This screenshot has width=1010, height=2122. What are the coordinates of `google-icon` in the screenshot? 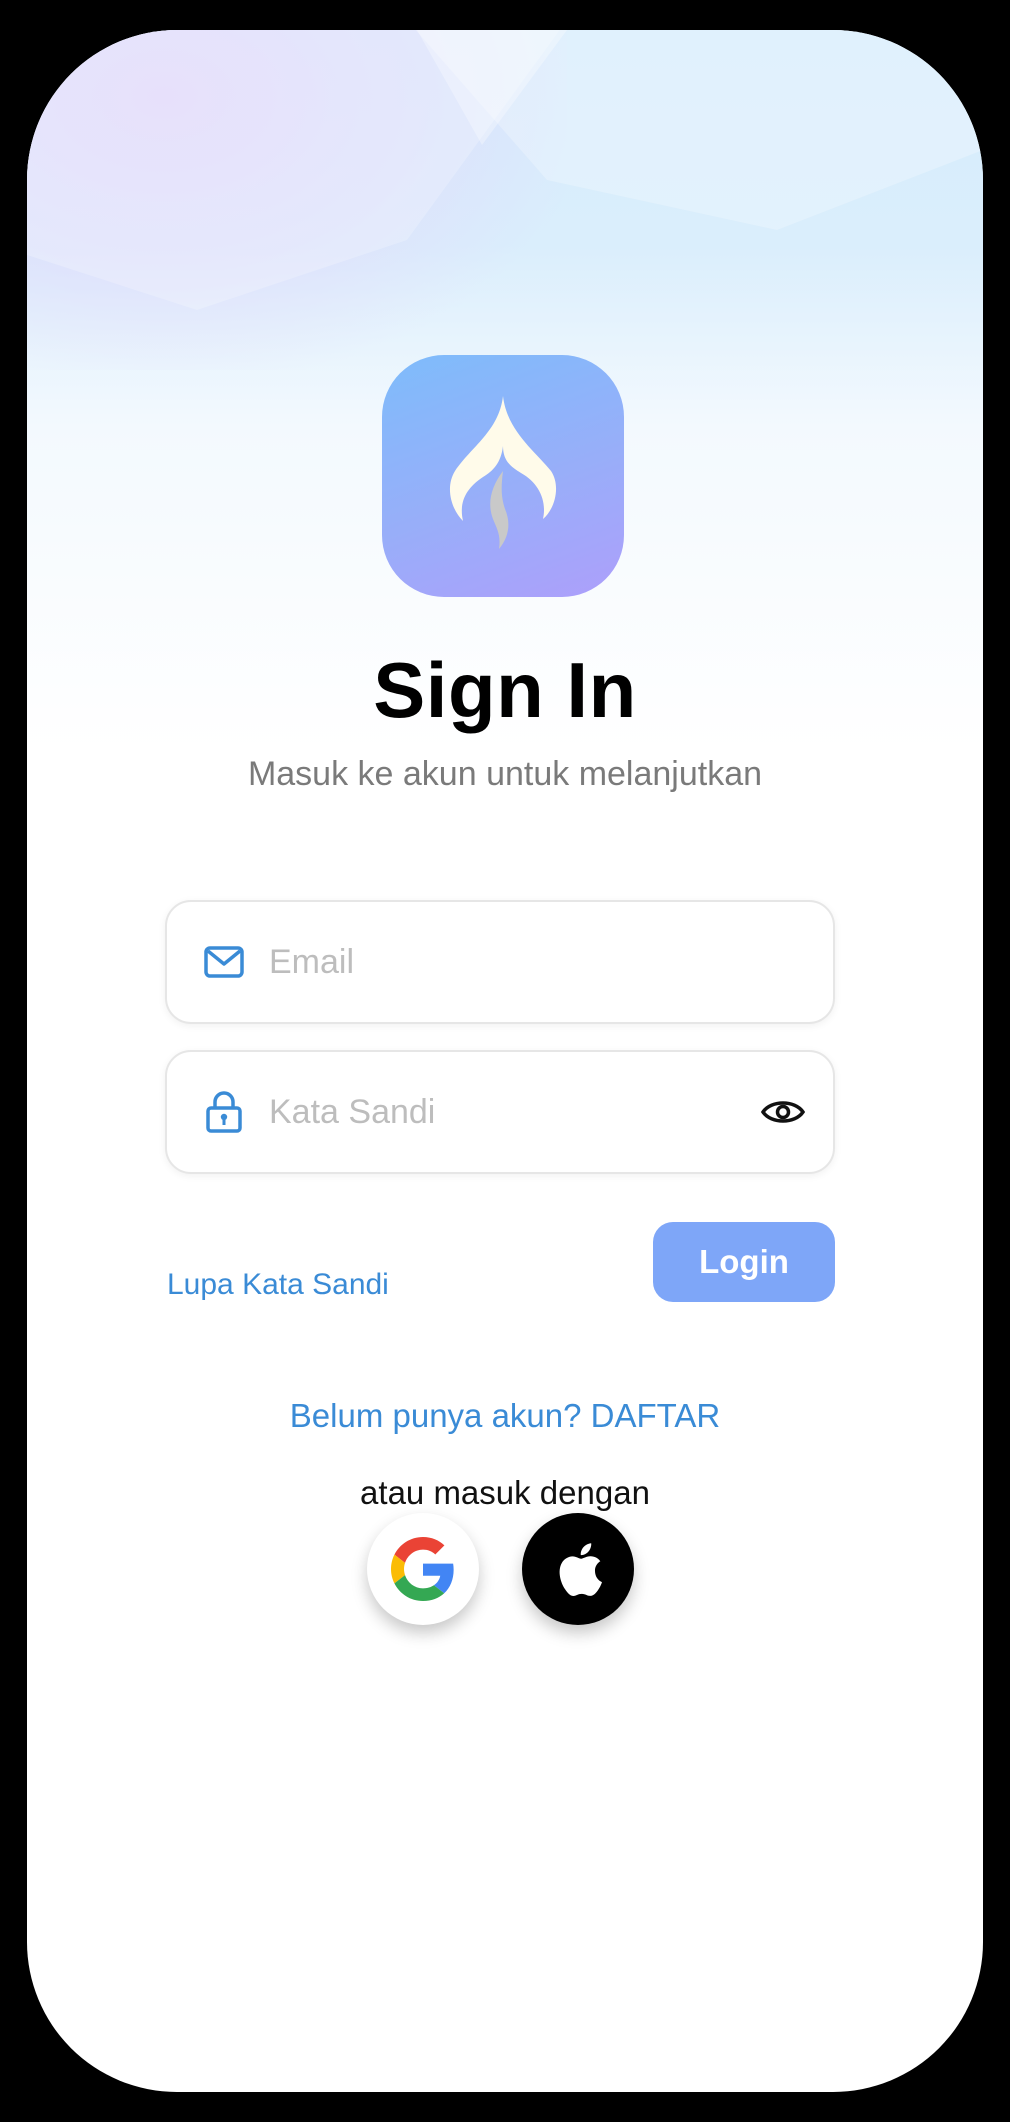 It's located at (422, 1569).